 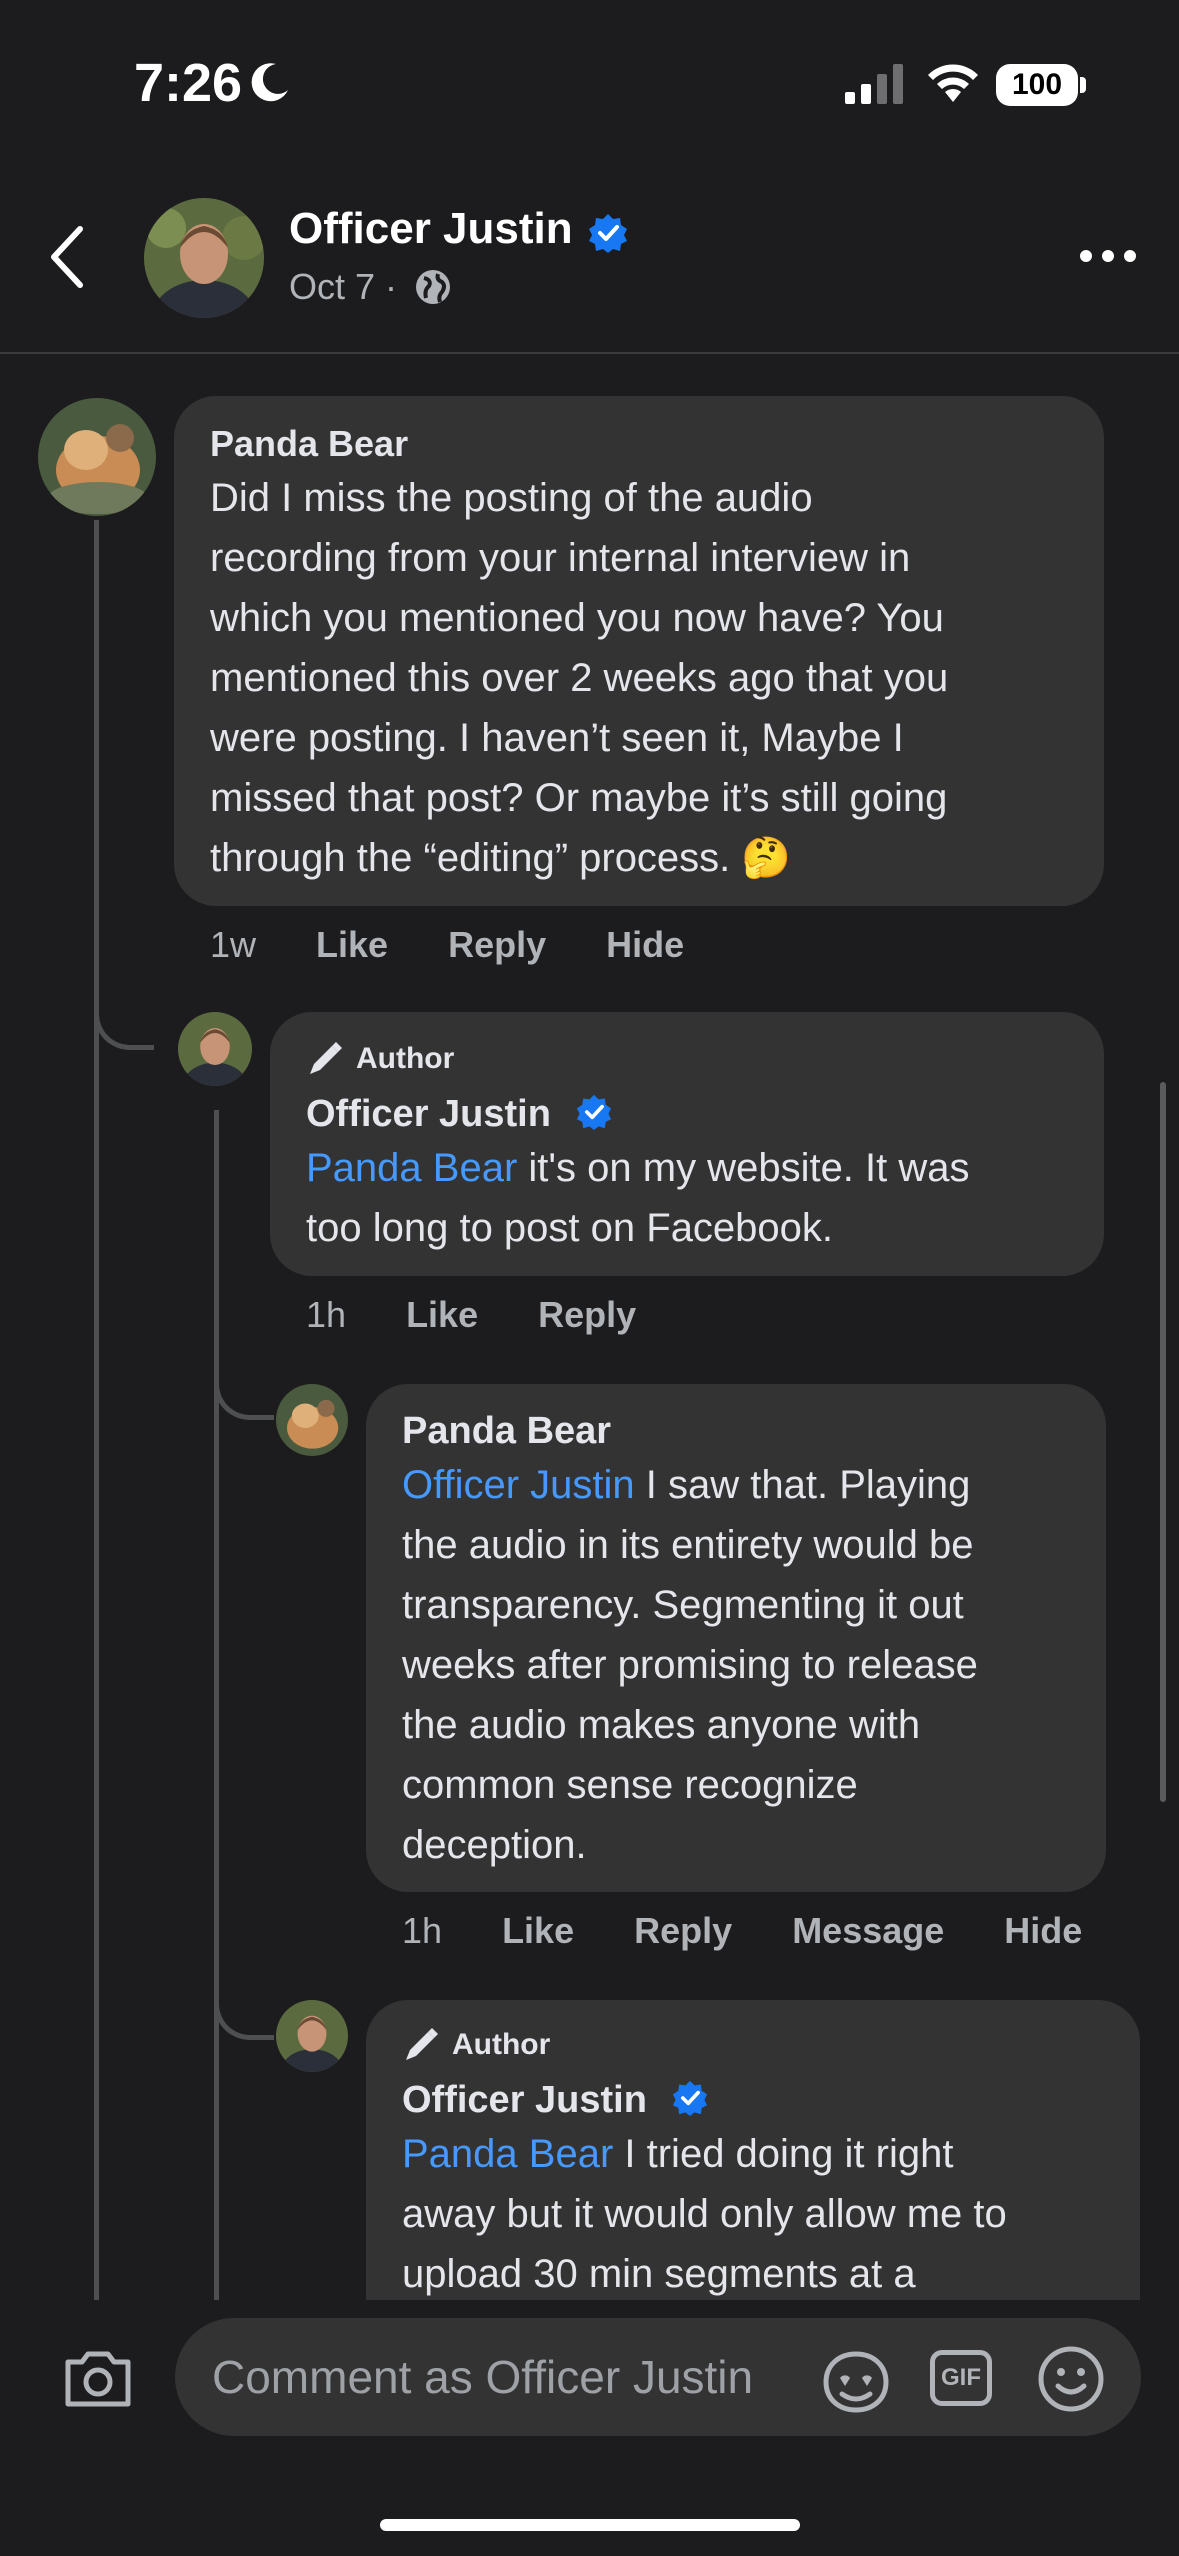 I want to click on battery-indicator: 100, so click(x=1037, y=85).